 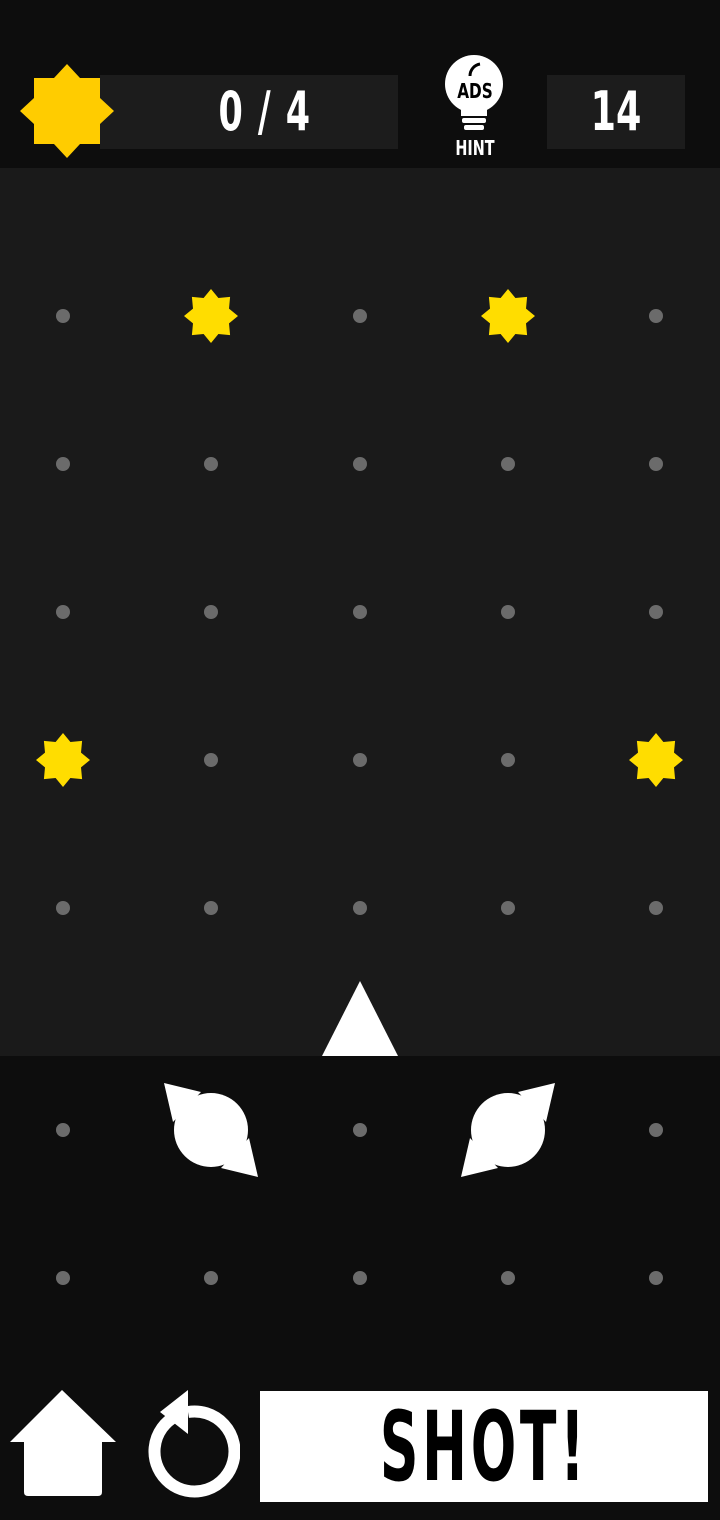 I want to click on deflector-left, so click(x=211, y=1130).